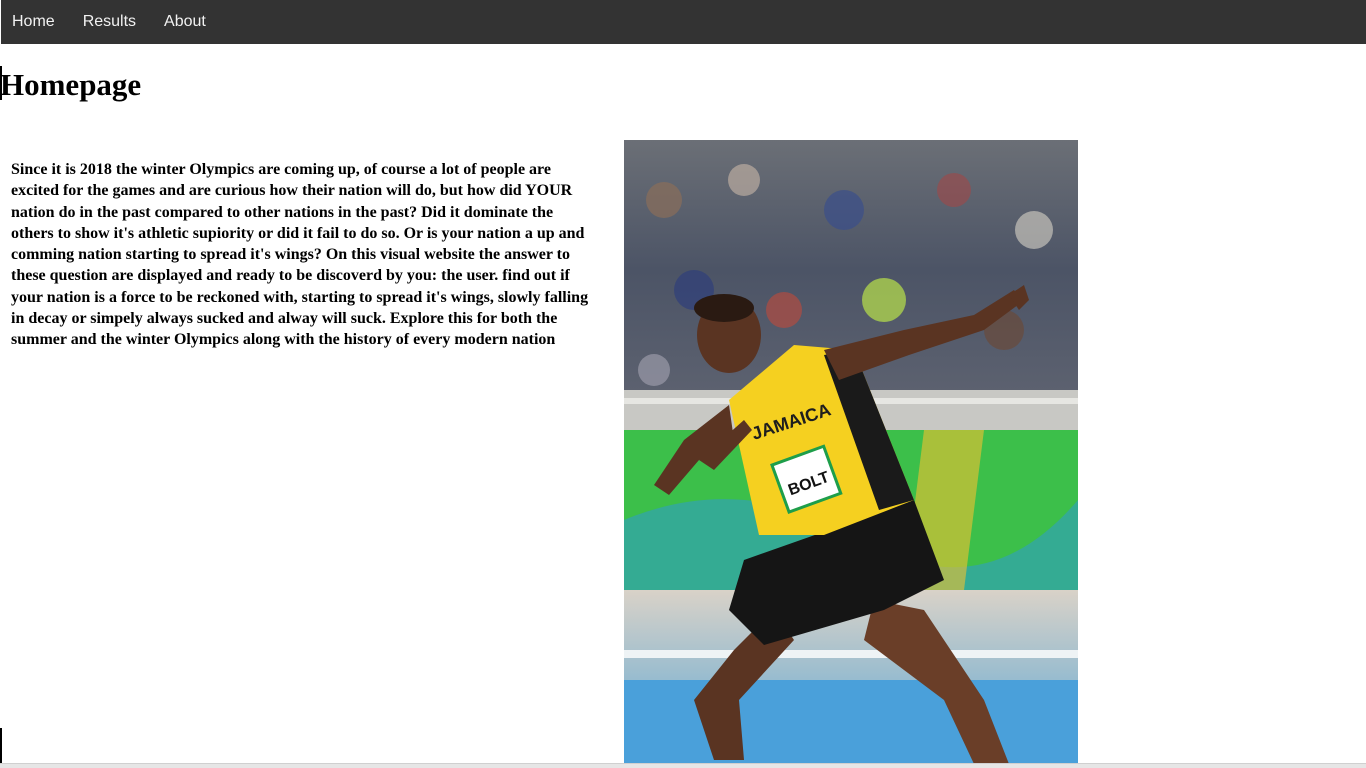 The image size is (1366, 768). Describe the element at coordinates (35, 22) in the screenshot. I see `nav-link-home: Home` at that location.